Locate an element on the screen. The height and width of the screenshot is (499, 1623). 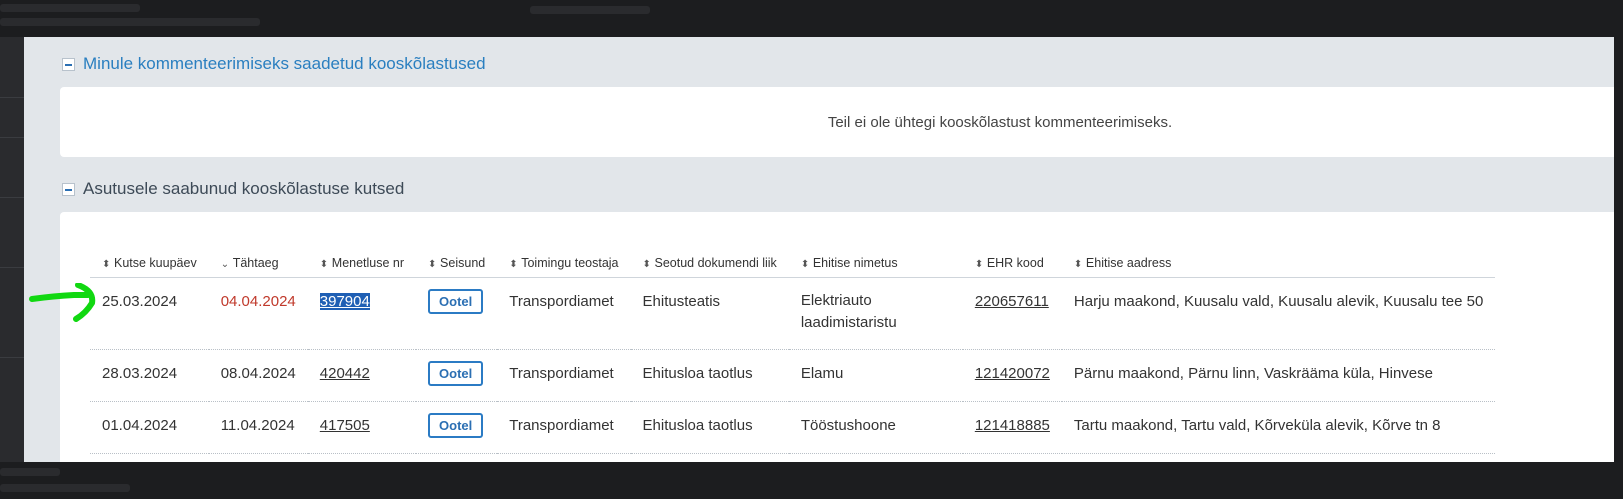
column-header-label: EHR kood is located at coordinates (1015, 263).